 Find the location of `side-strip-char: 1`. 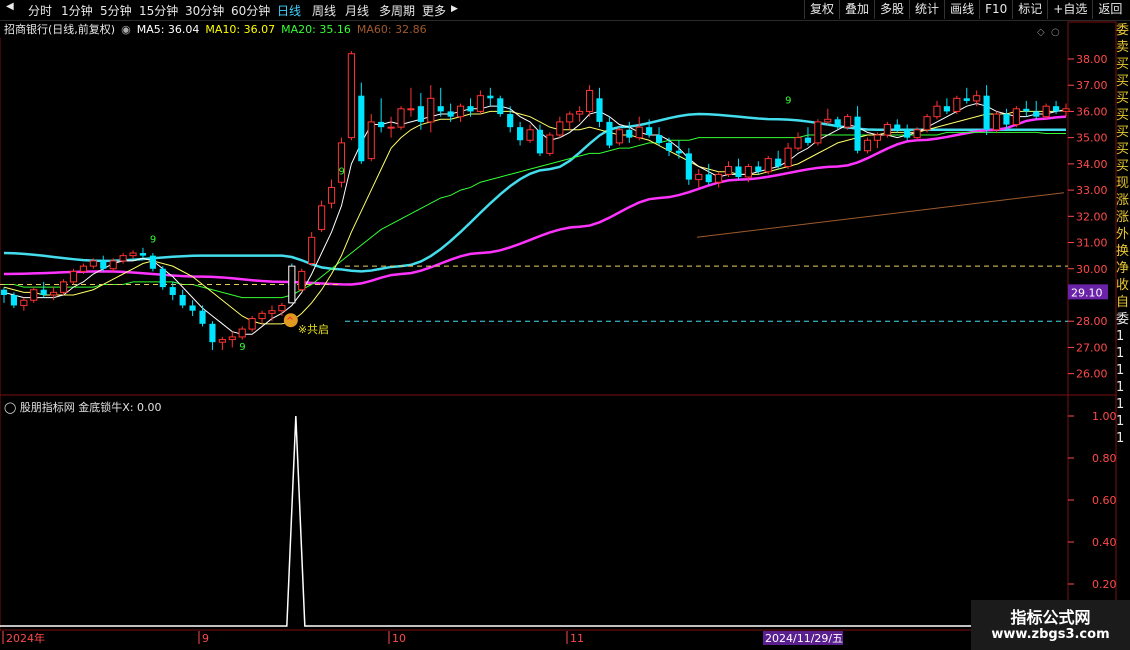

side-strip-char: 1 is located at coordinates (1120, 353).